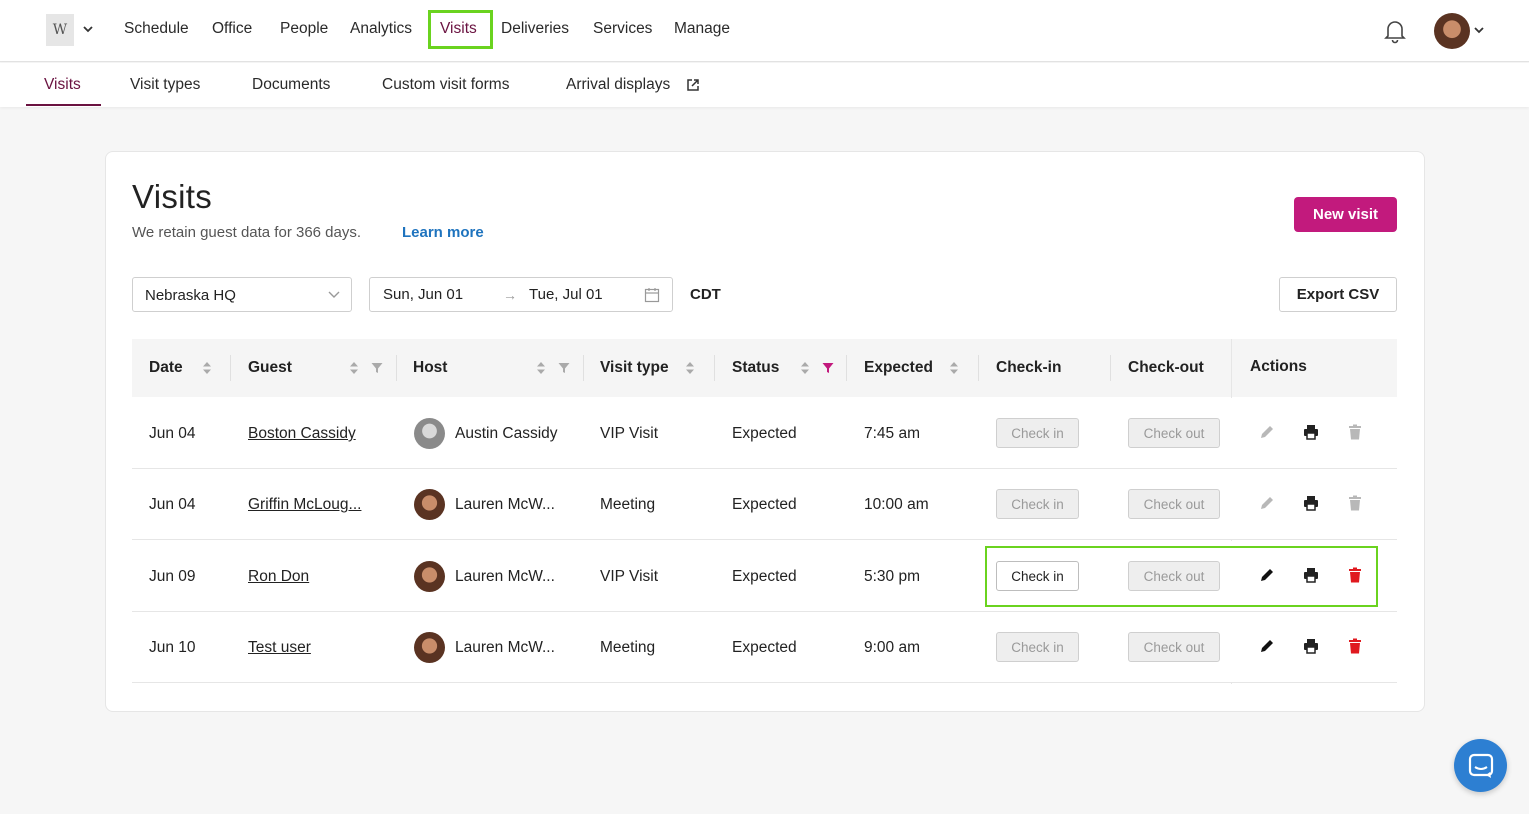 The width and height of the screenshot is (1529, 814). What do you see at coordinates (828, 368) in the screenshot?
I see `filter-icon-active` at bounding box center [828, 368].